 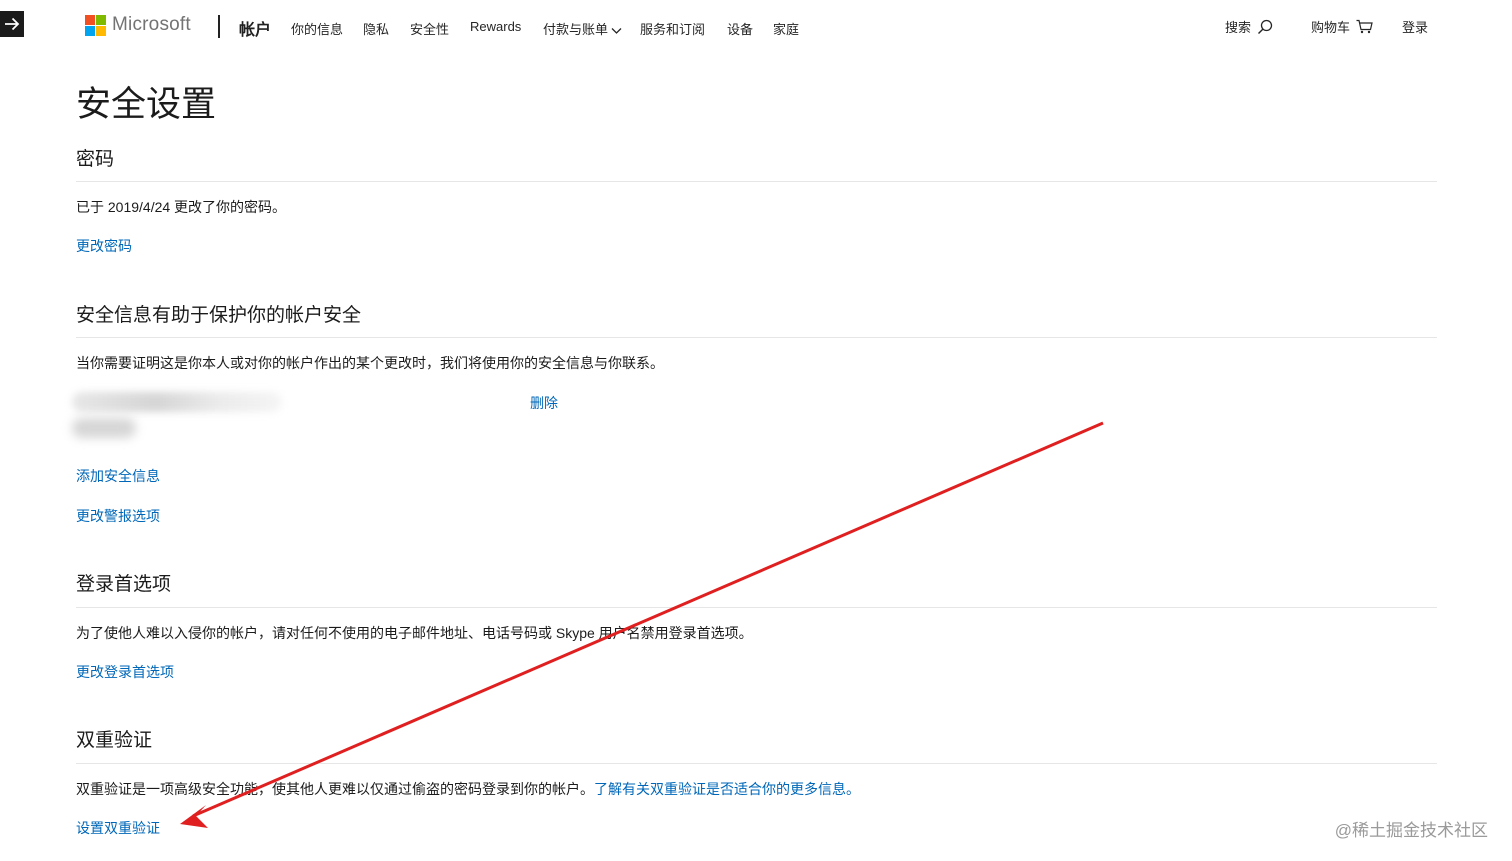 What do you see at coordinates (1238, 27) in the screenshot?
I see `search-label: 搜索` at bounding box center [1238, 27].